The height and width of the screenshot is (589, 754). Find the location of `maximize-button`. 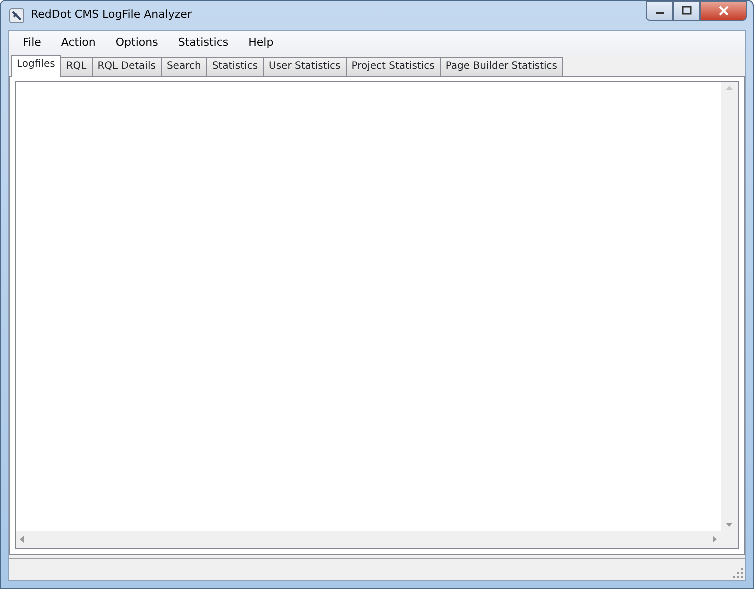

maximize-button is located at coordinates (686, 11).